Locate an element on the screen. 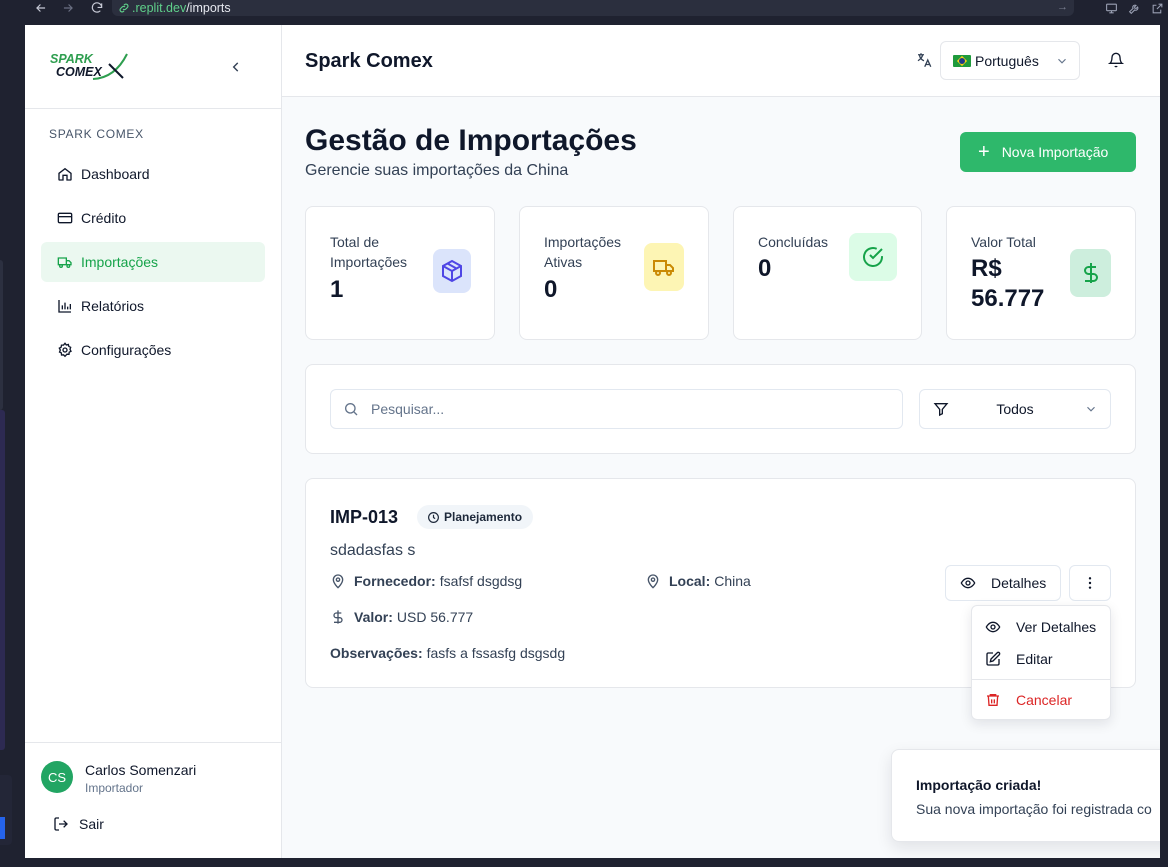 The width and height of the screenshot is (1168, 867). left-window-edge is located at coordinates (12, 446).